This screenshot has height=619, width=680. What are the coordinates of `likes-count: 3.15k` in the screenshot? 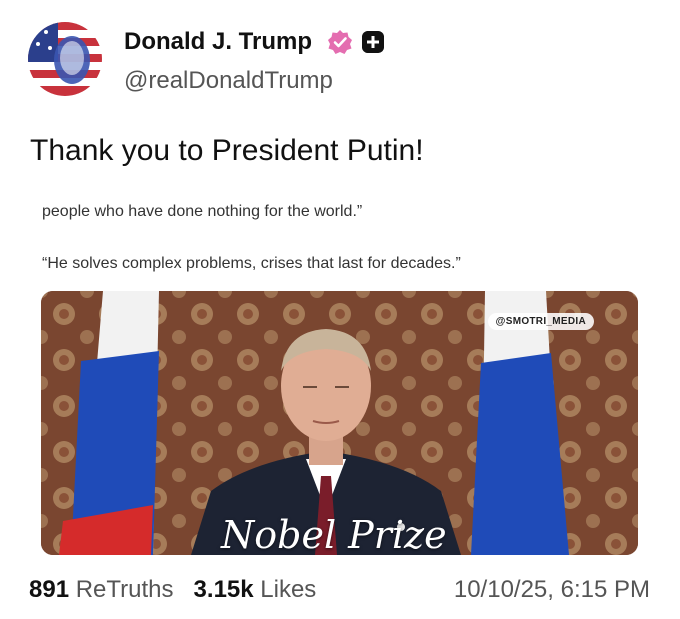 It's located at (224, 589).